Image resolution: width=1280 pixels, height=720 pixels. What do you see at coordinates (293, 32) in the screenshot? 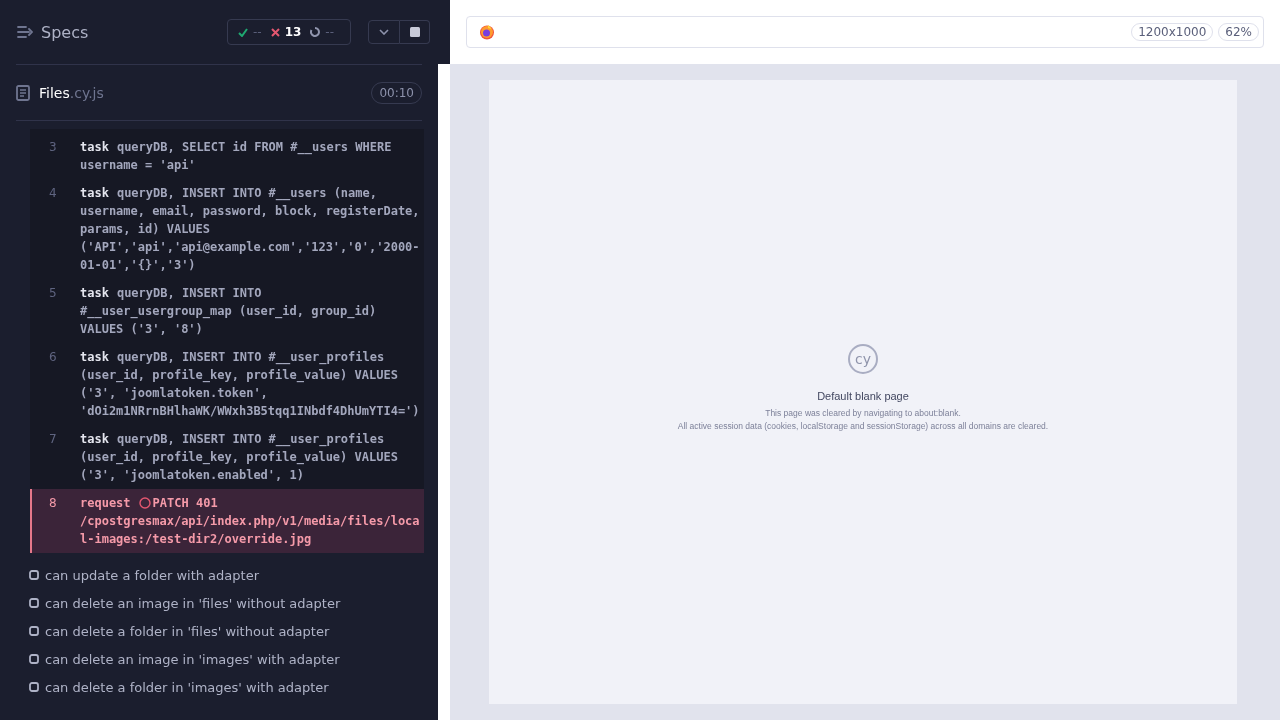
I see `failed-count: 13` at bounding box center [293, 32].